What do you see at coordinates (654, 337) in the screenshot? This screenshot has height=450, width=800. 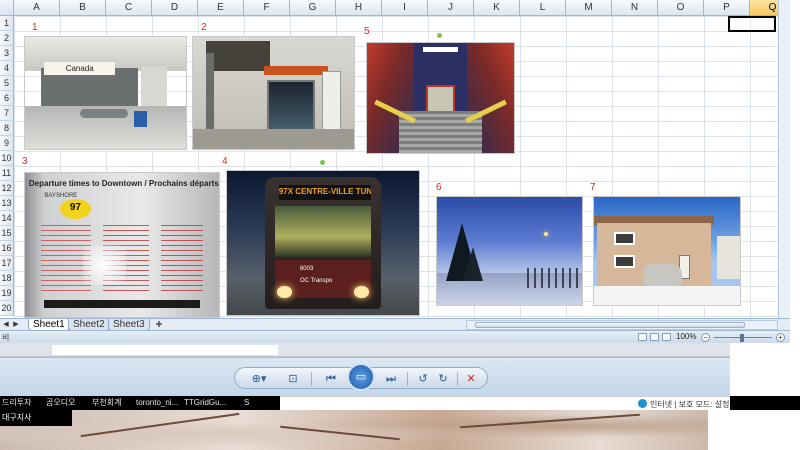 I see `page-layout-view-icon` at bounding box center [654, 337].